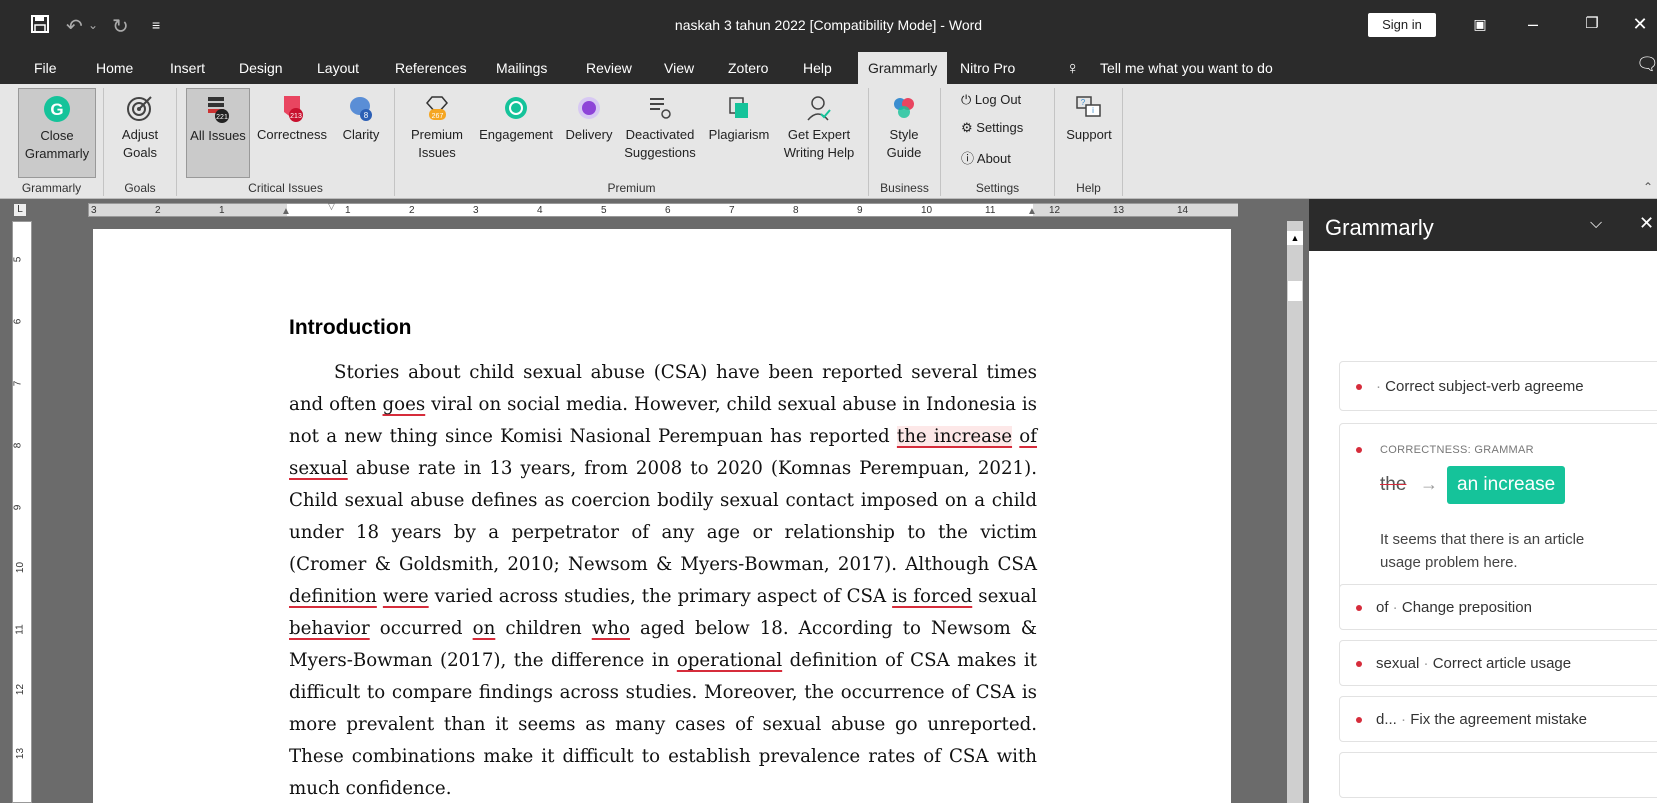 The height and width of the screenshot is (803, 1657). I want to click on scrollbar-thumb, so click(1295, 291).